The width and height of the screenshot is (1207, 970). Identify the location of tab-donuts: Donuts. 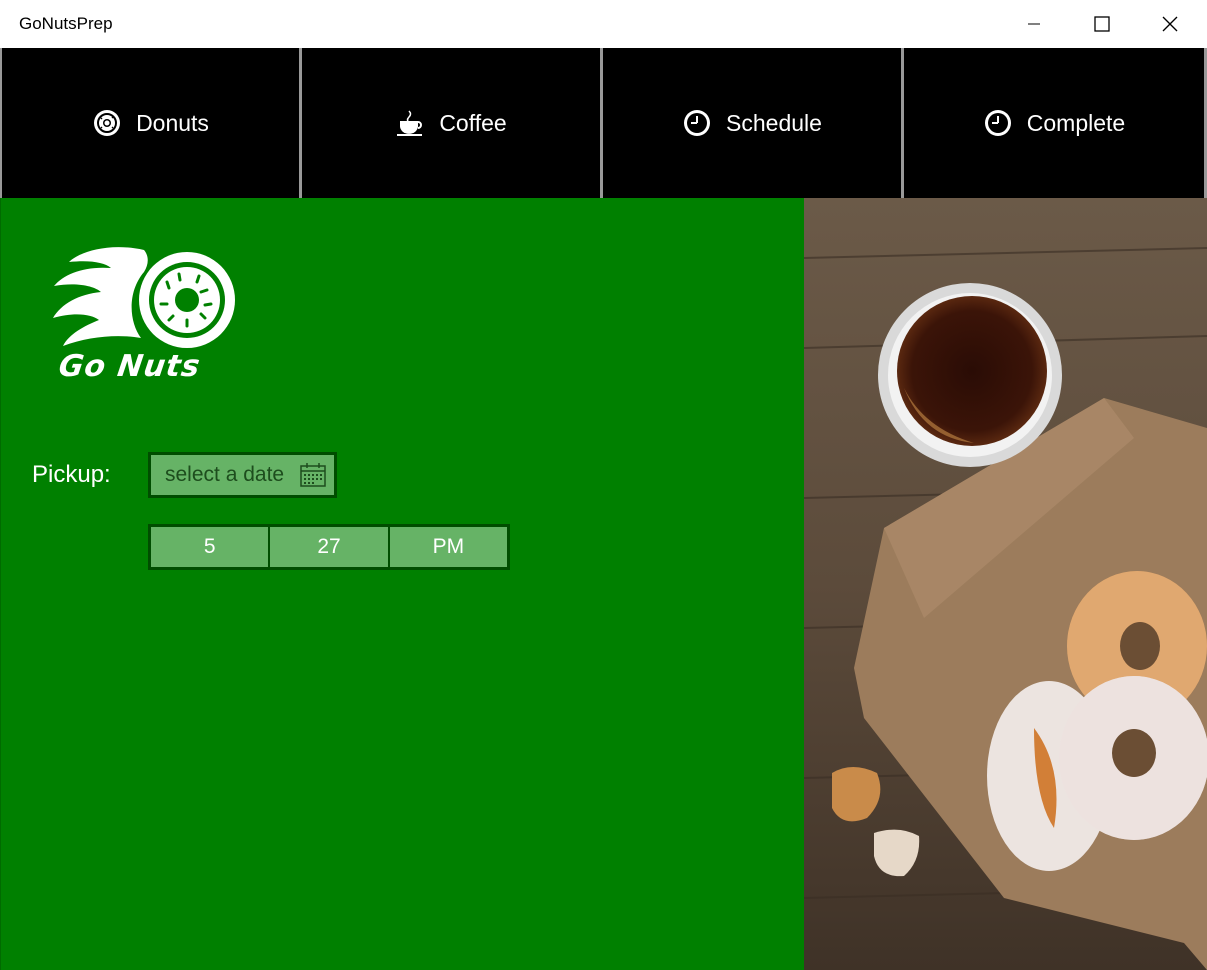
(150, 123).